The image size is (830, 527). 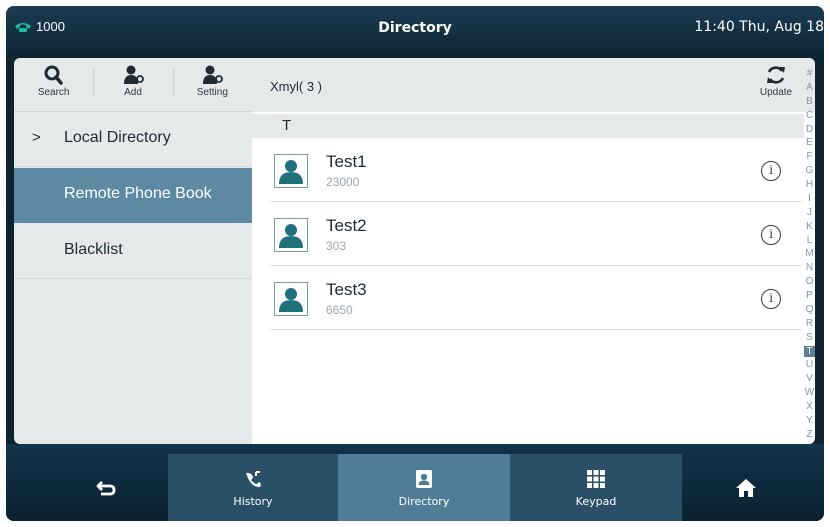 I want to click on sidebar-item-remote-phone-book: Remote Phone Book, so click(x=133, y=195).